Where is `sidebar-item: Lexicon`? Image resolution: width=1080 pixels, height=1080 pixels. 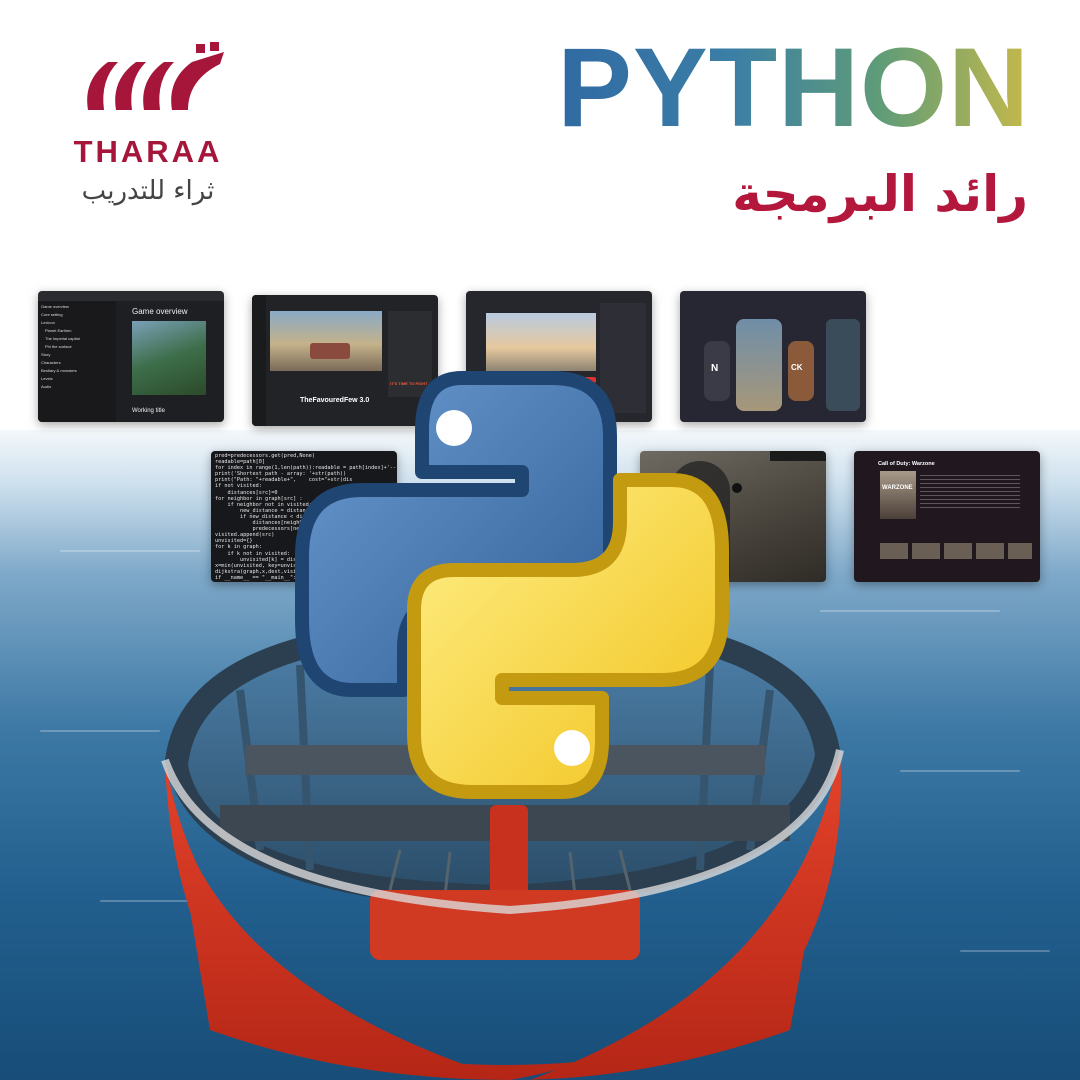
sidebar-item: Lexicon is located at coordinates (48, 322).